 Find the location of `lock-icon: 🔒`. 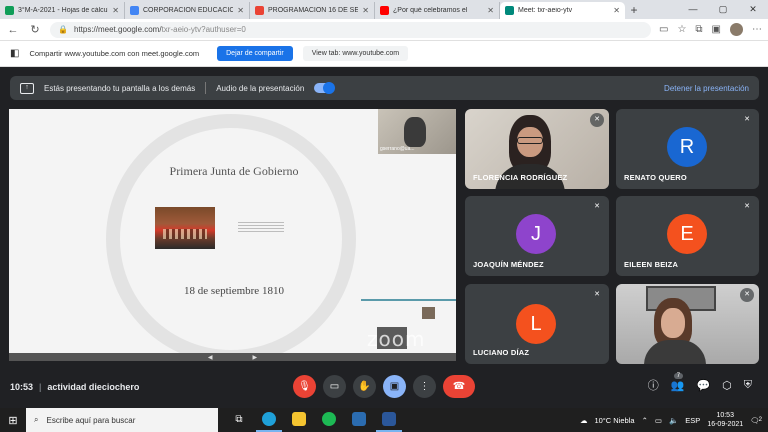

lock-icon: 🔒 is located at coordinates (63, 29).